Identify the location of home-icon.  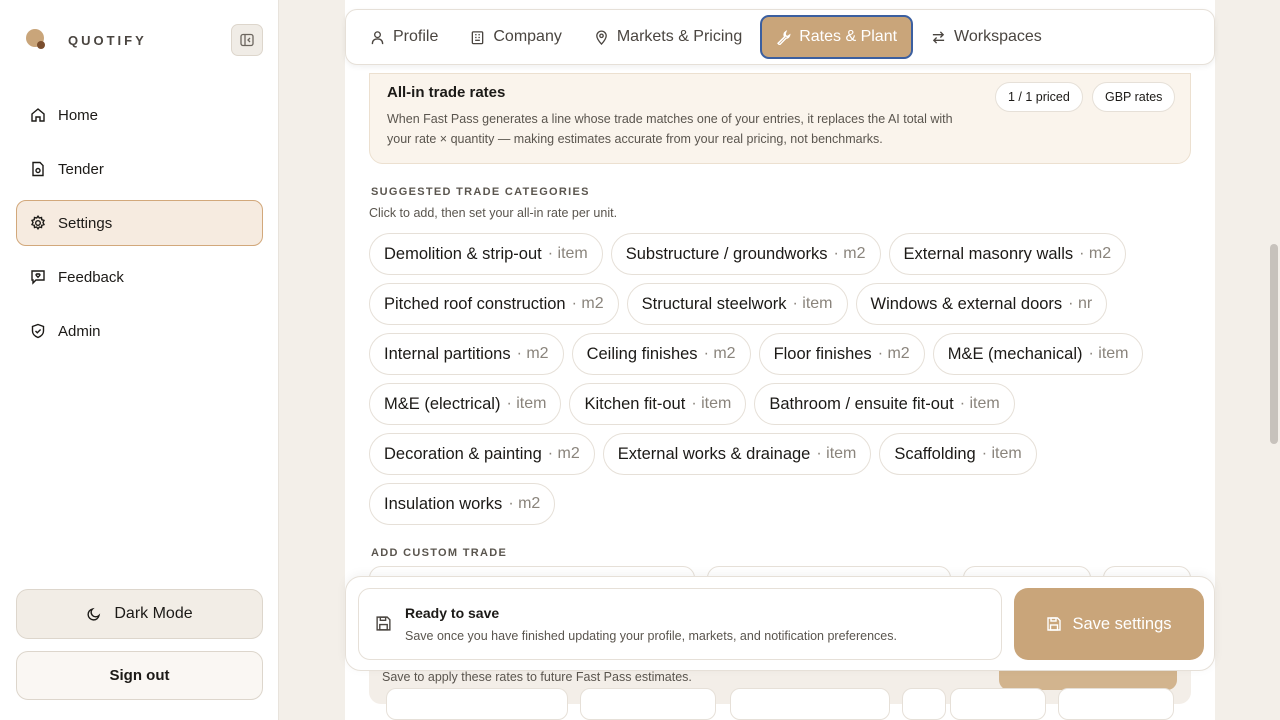
(37, 115).